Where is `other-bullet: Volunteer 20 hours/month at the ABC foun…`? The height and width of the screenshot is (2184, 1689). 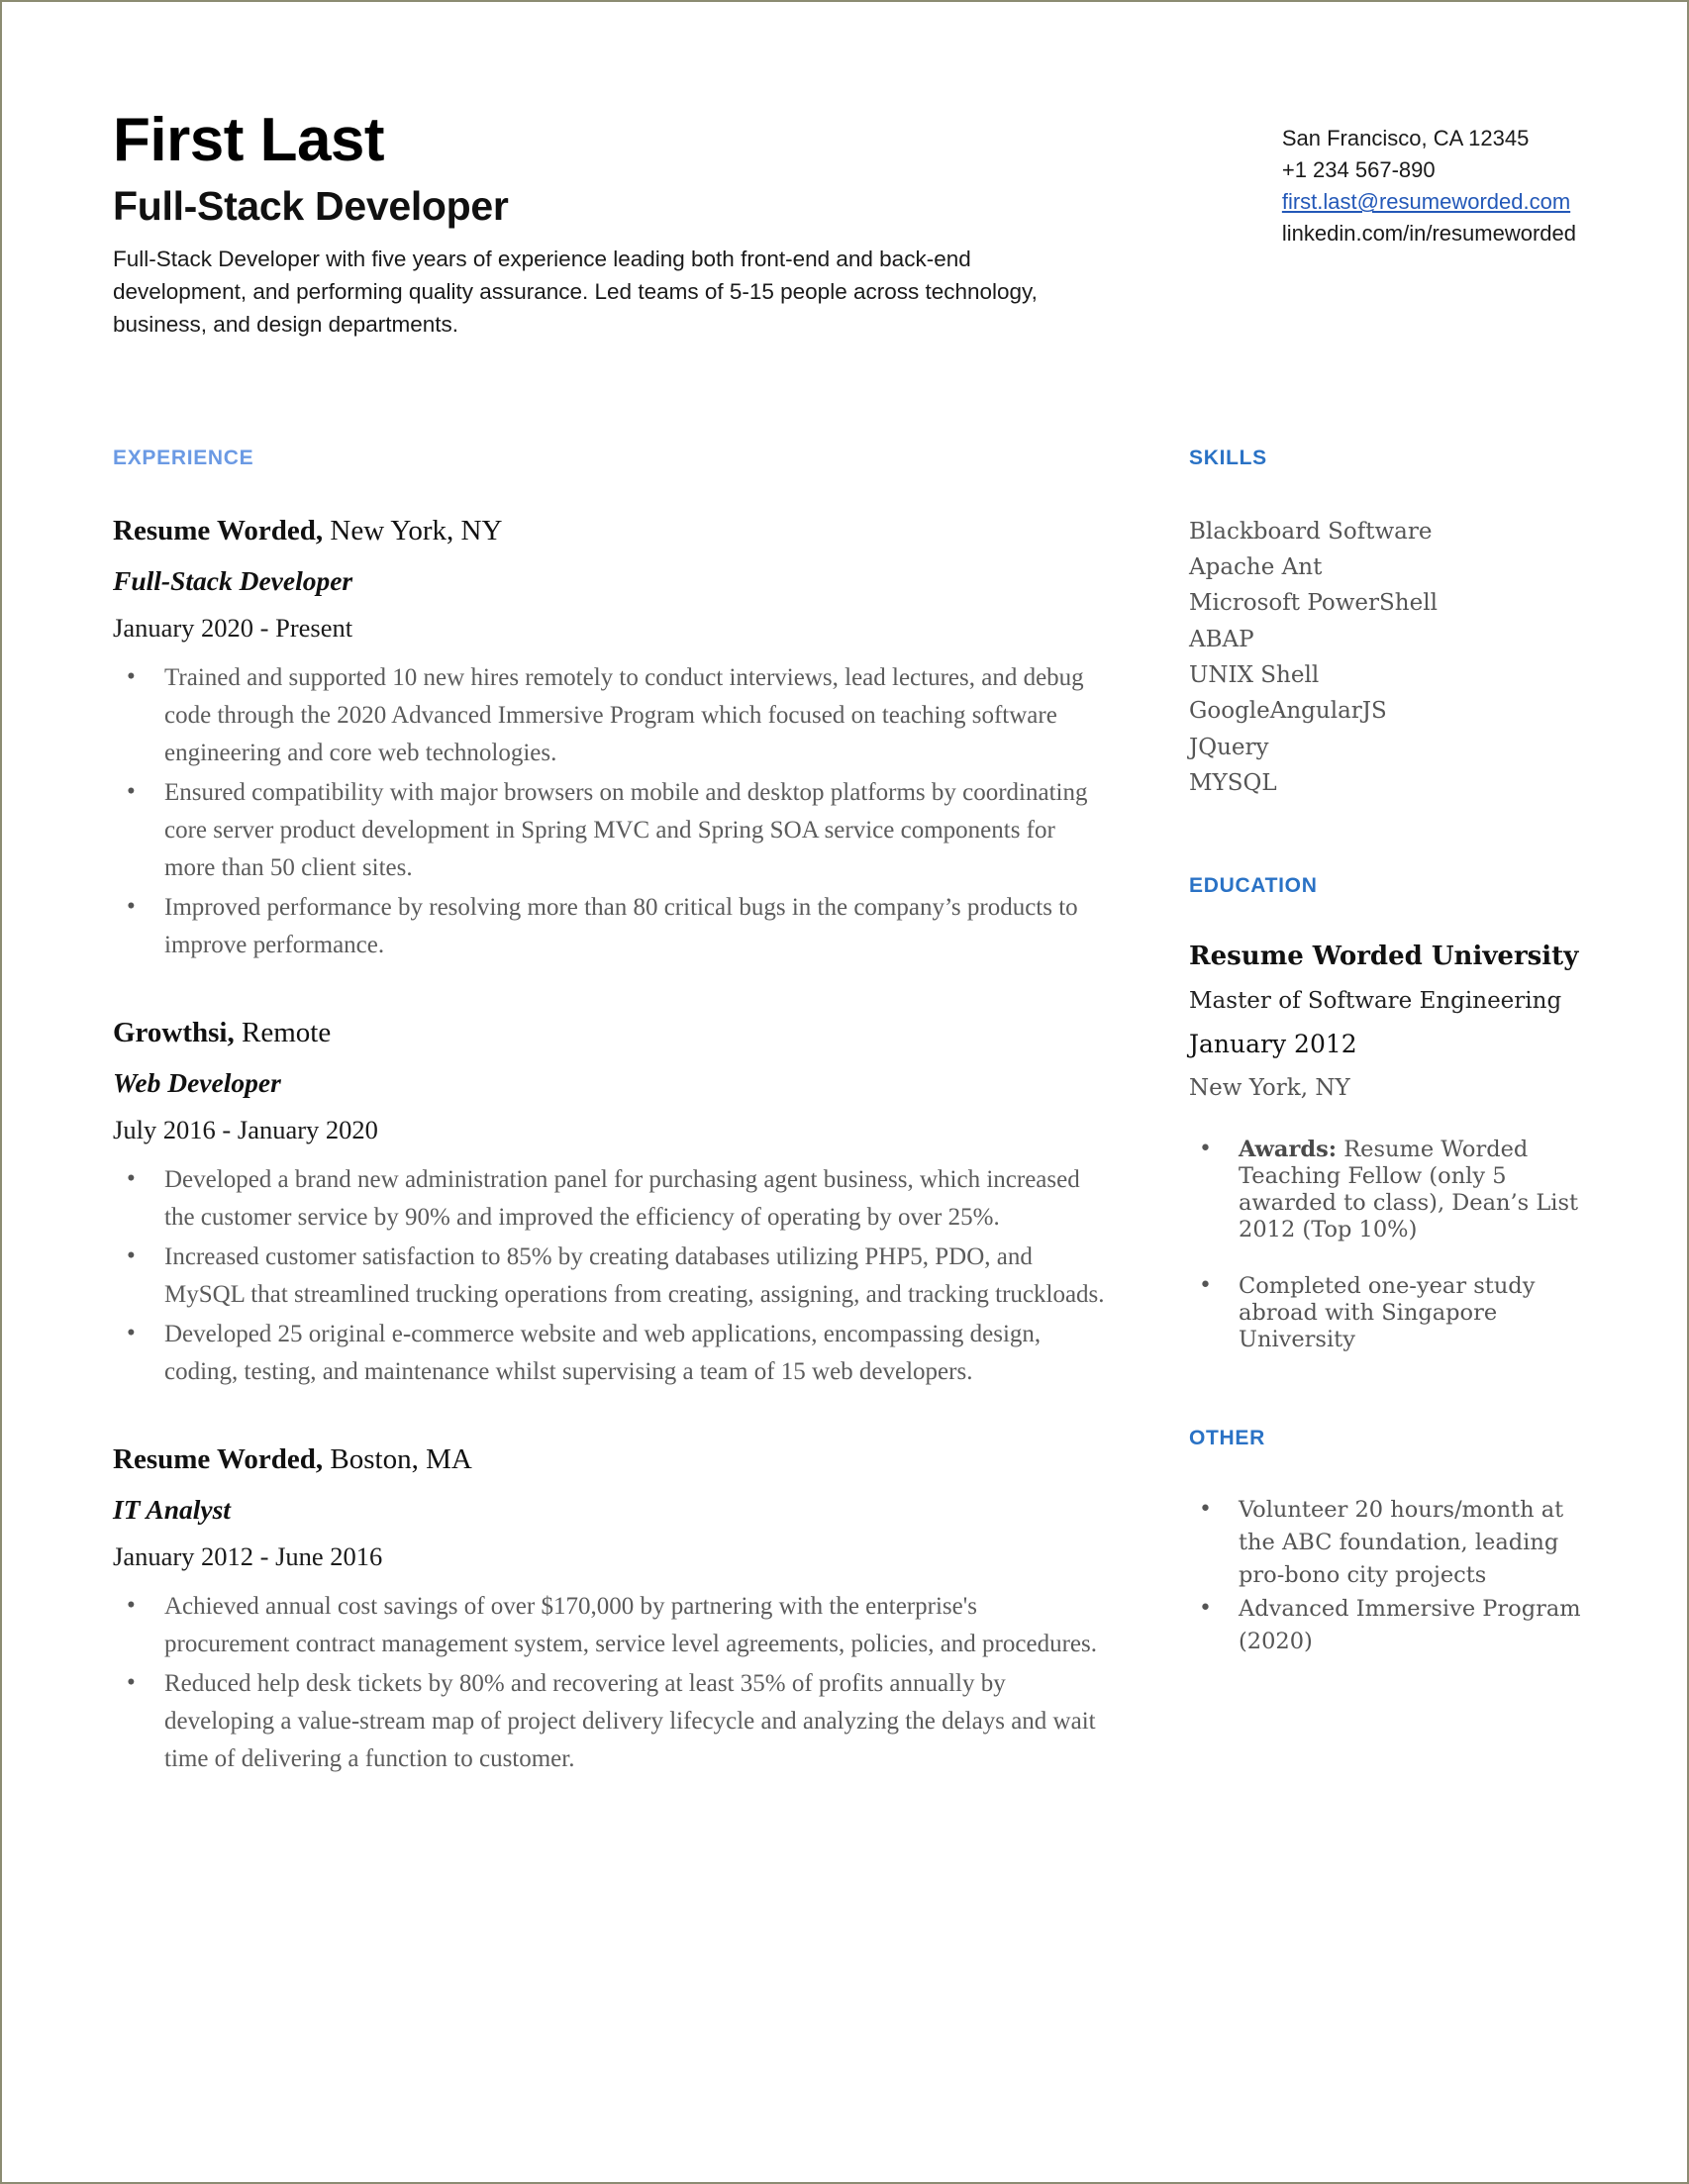
other-bullet: Volunteer 20 hours/month at the ABC foun… is located at coordinates (1387, 1543).